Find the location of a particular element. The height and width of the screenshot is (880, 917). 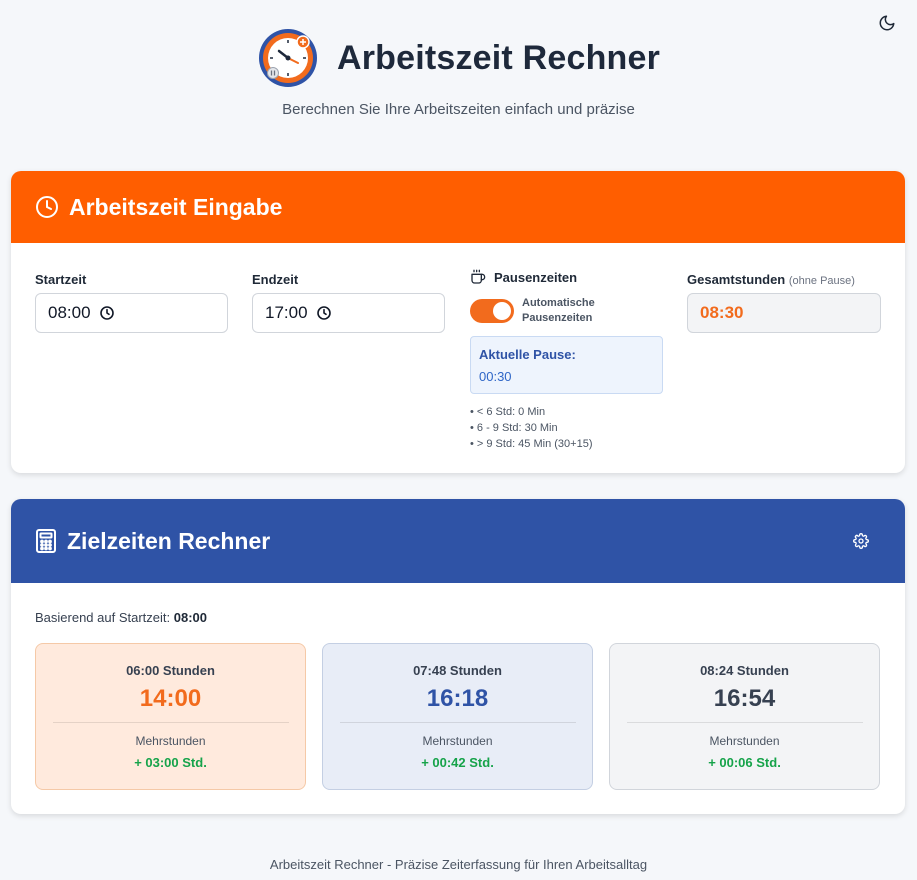

coffee-cup-icon is located at coordinates (478, 276).